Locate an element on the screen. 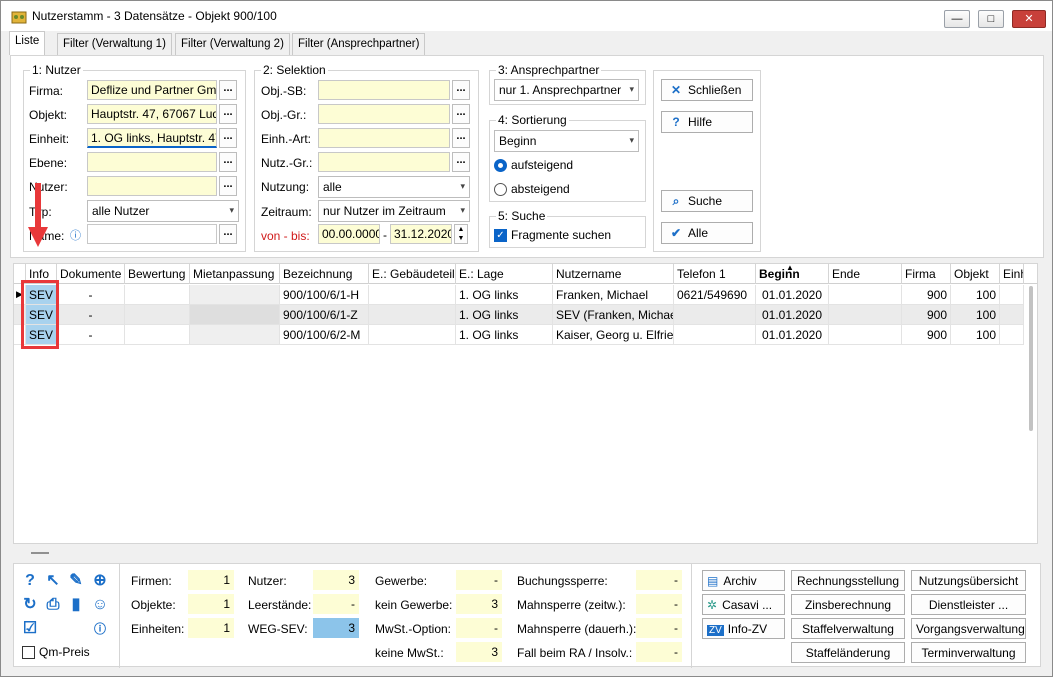 This screenshot has height=677, width=1053. nutzer-field is located at coordinates (152, 186).